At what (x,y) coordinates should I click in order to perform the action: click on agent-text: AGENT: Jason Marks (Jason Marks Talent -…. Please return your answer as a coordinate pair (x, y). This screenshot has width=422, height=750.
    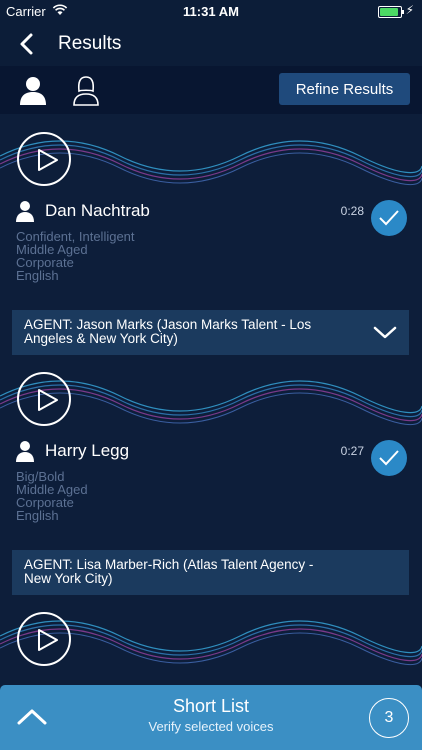
    Looking at the image, I should click on (168, 331).